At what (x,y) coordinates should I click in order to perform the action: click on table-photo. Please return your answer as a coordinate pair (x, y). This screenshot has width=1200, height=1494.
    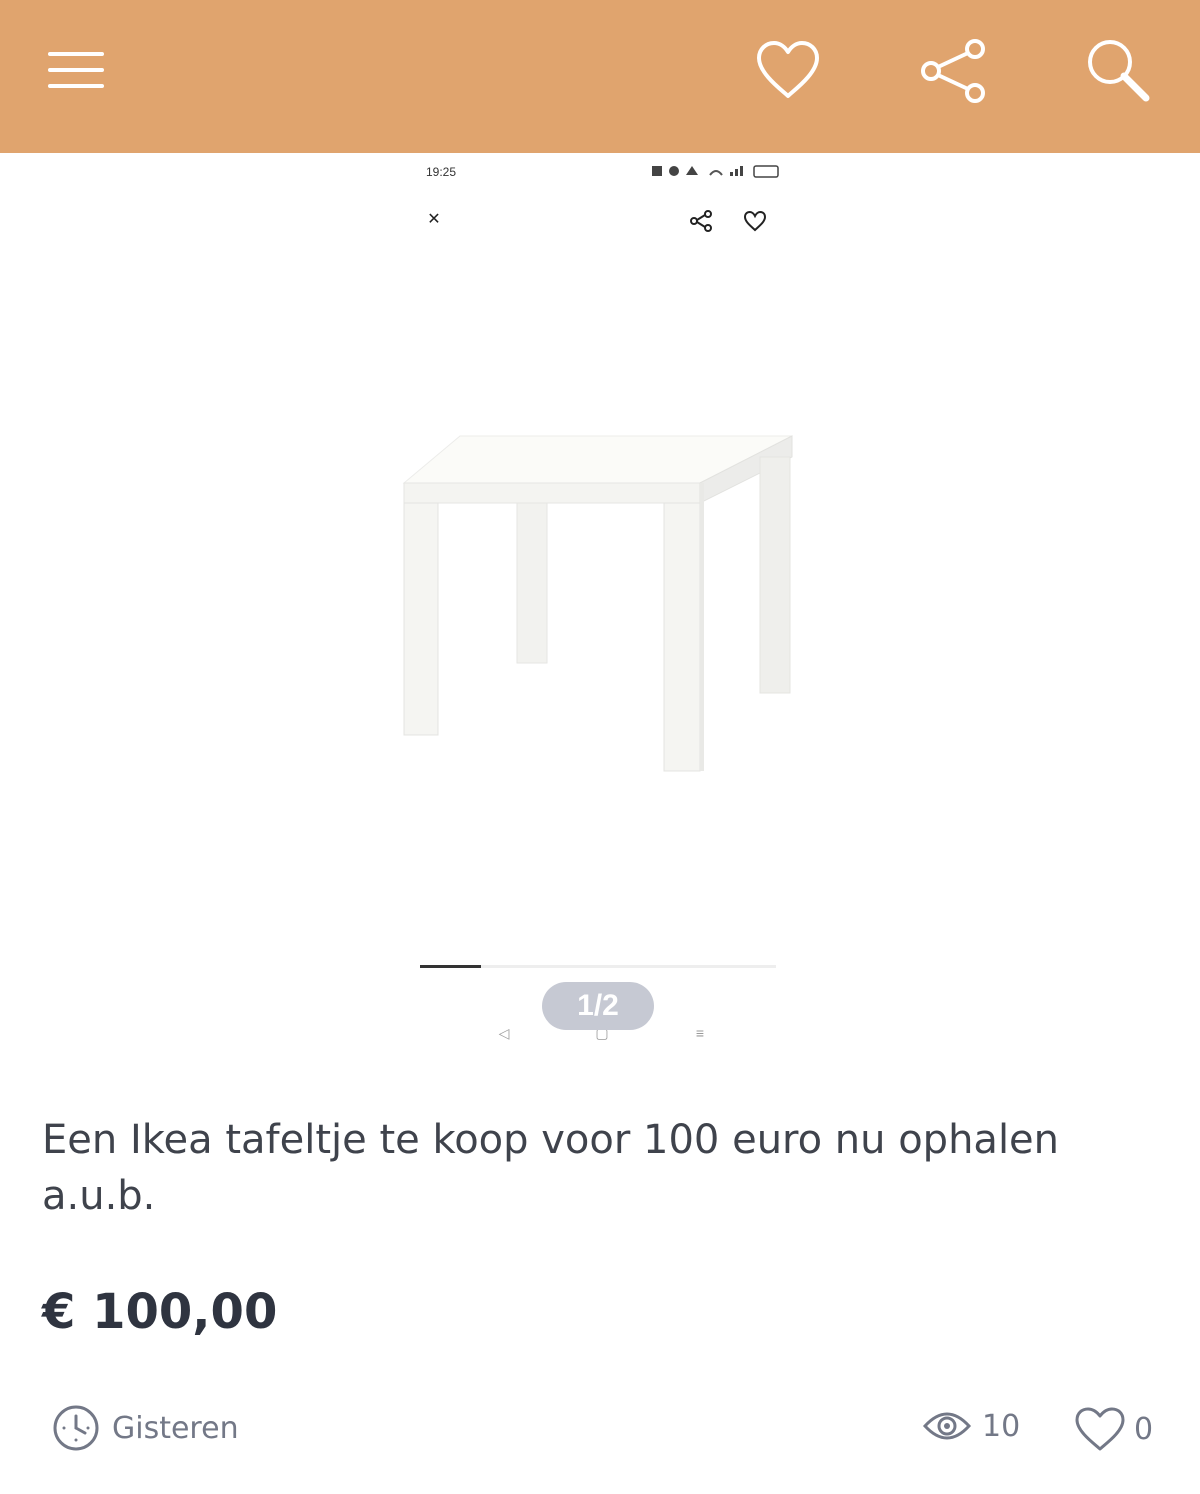
    Looking at the image, I should click on (597, 603).